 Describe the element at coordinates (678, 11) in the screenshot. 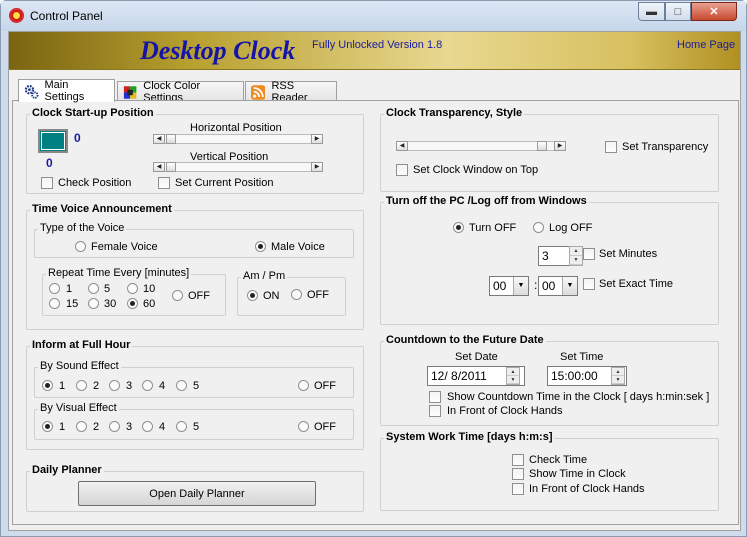

I see `maximize-button: □` at that location.